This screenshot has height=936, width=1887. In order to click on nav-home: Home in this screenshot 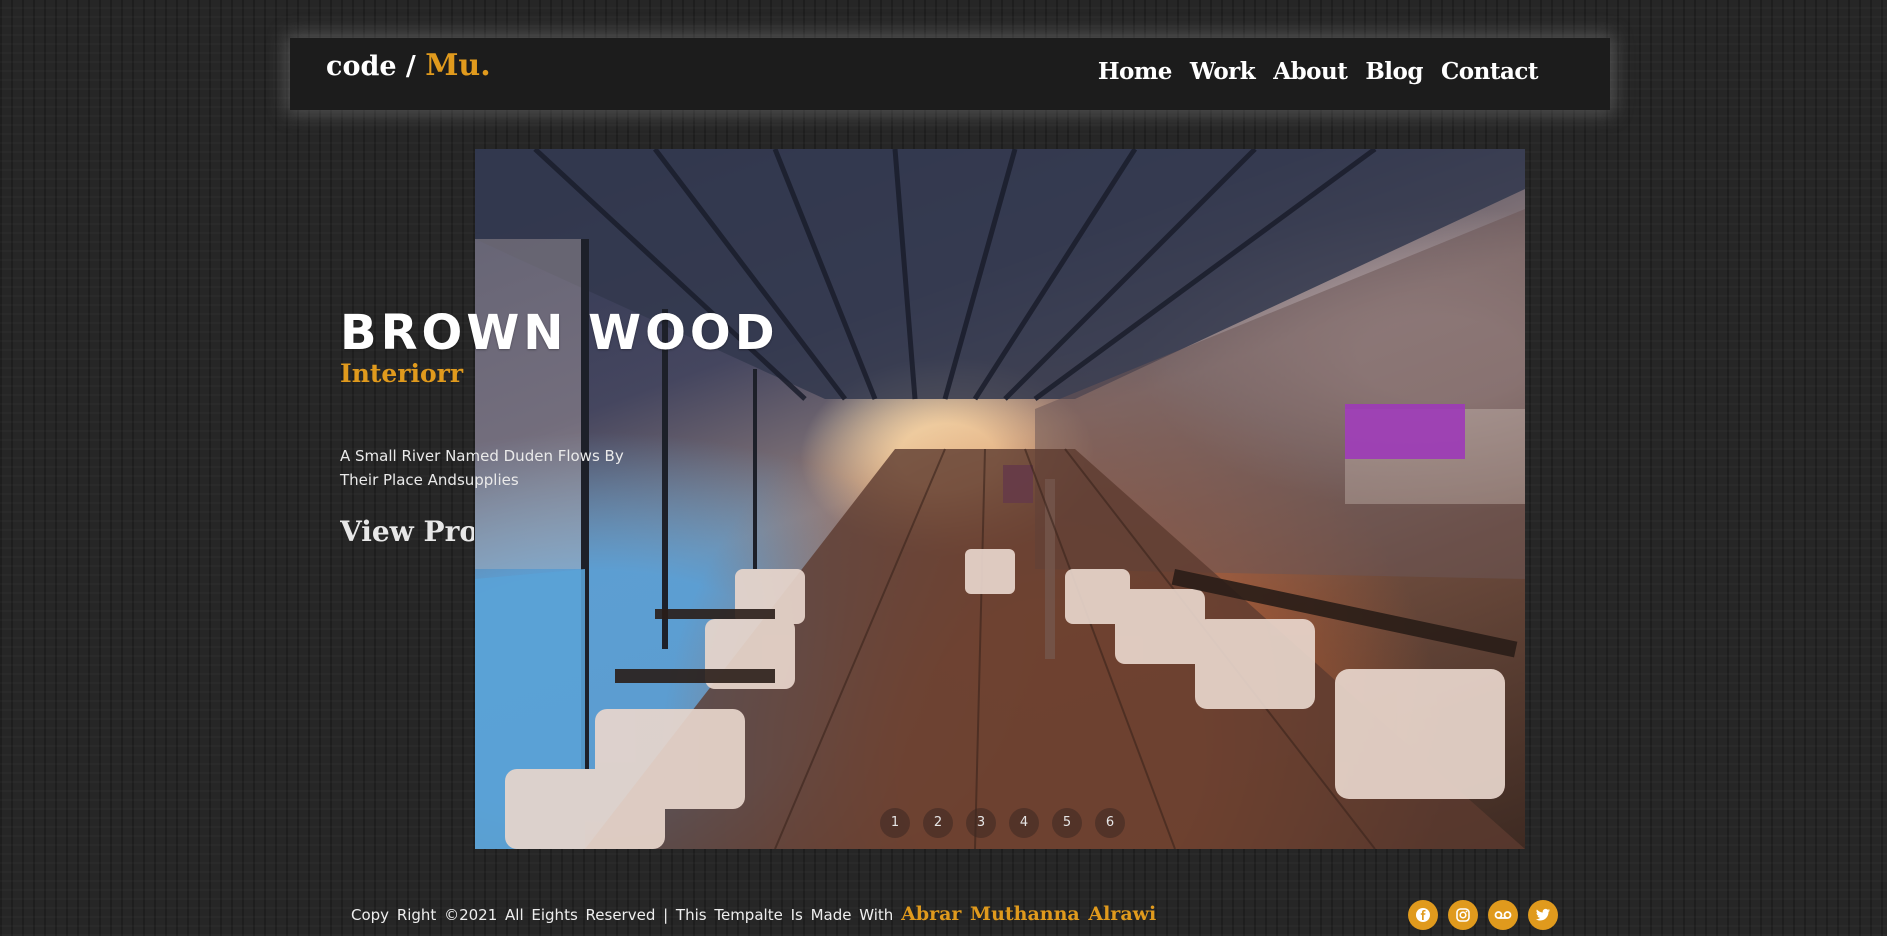, I will do `click(1135, 71)`.